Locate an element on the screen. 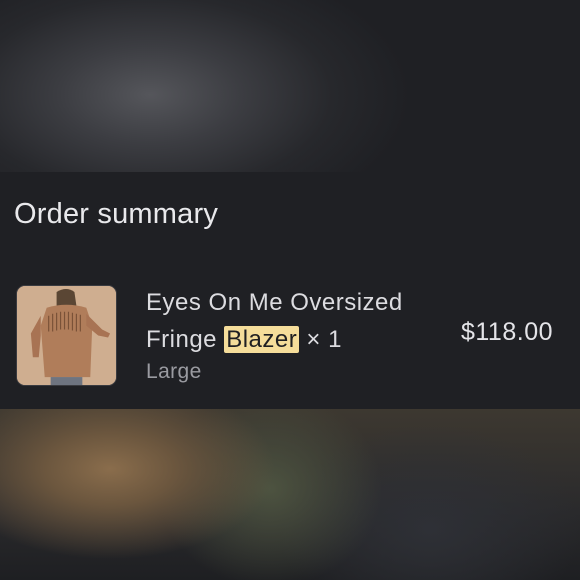  product-price: $118.00 is located at coordinates (506, 332).